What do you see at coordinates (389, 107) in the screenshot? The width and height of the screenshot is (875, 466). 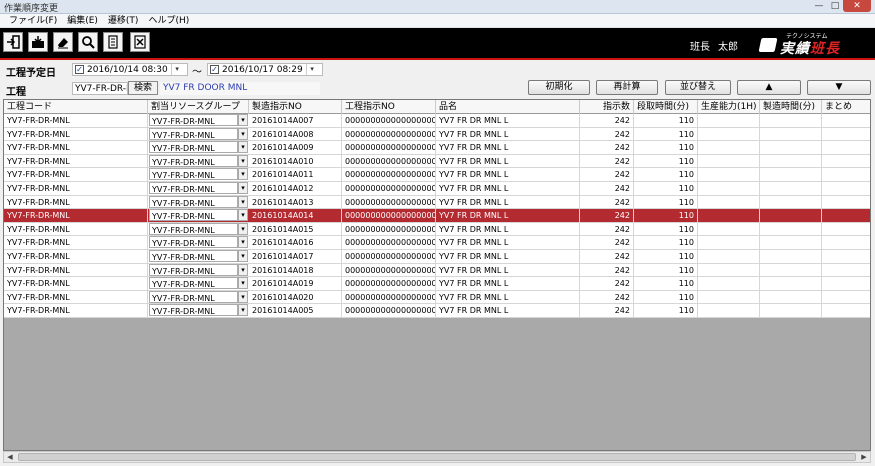 I see `column-header-process-no: 工程指示NO` at bounding box center [389, 107].